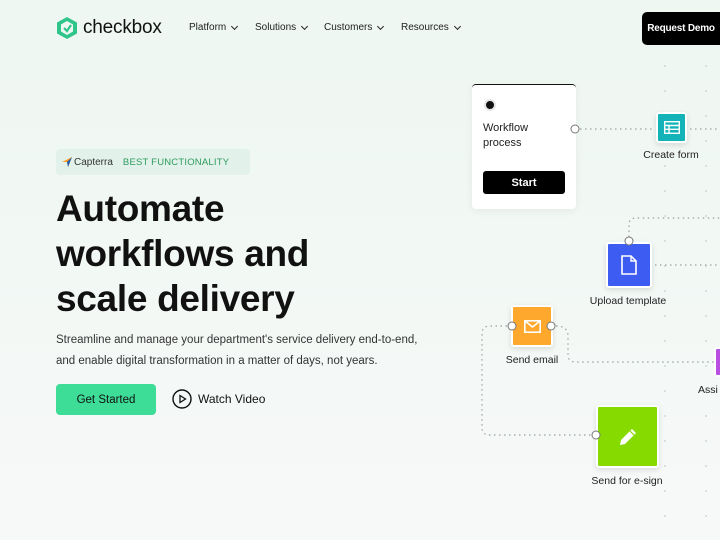 This screenshot has width=720, height=540. I want to click on assign-label: Assi, so click(708, 390).